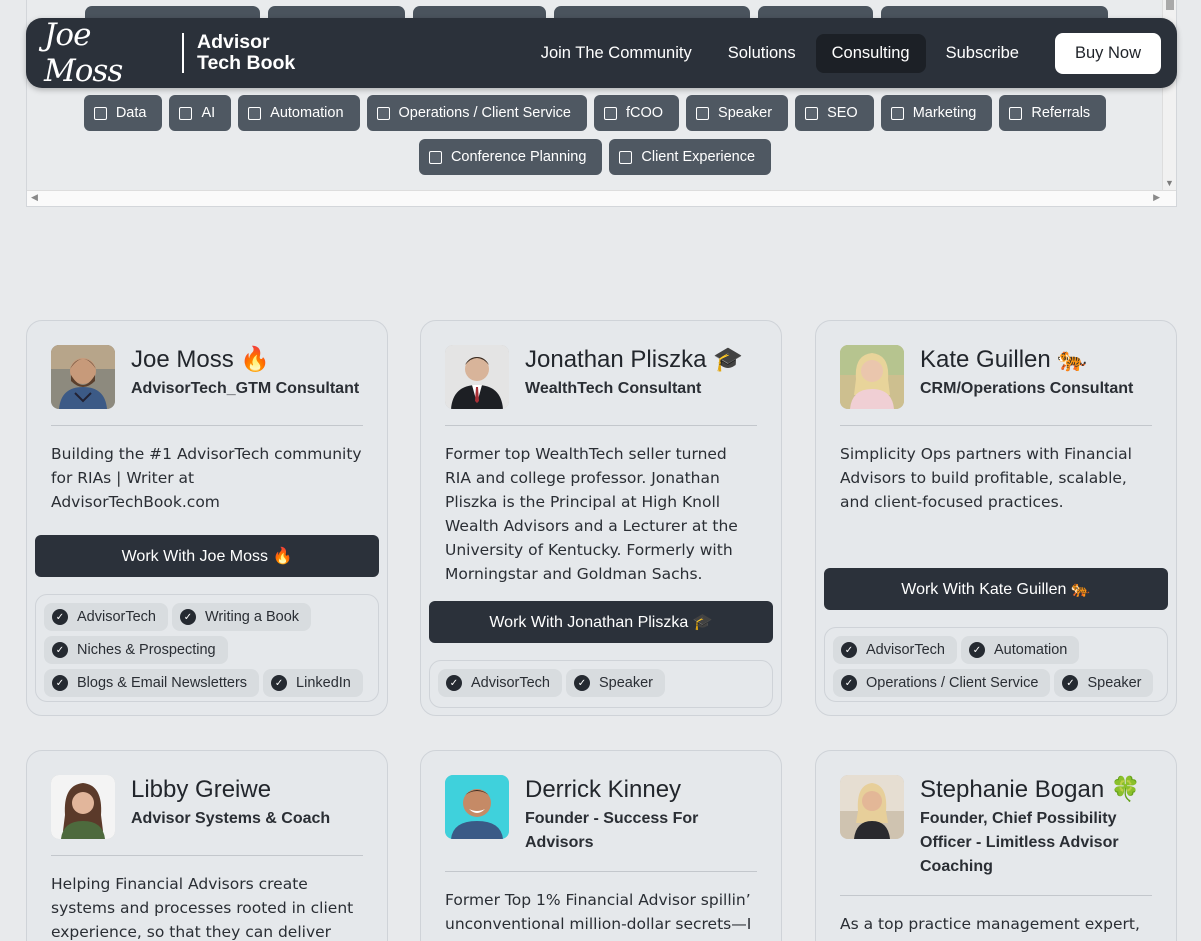 This screenshot has width=1201, height=941. I want to click on filter-row-2: Conference Planning Client Experience, so click(595, 157).